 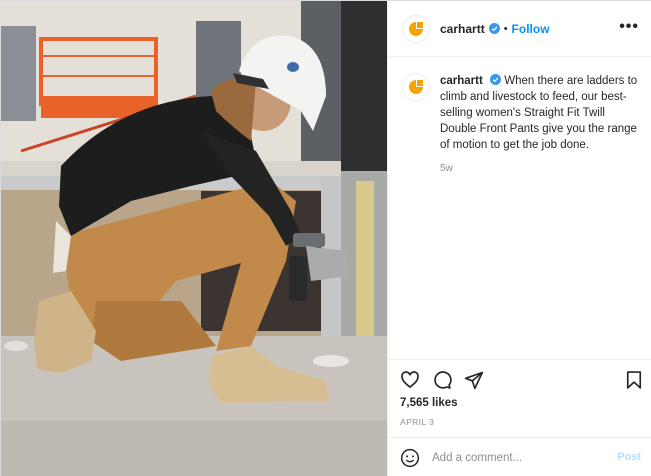 I want to click on share-icon, so click(x=474, y=380).